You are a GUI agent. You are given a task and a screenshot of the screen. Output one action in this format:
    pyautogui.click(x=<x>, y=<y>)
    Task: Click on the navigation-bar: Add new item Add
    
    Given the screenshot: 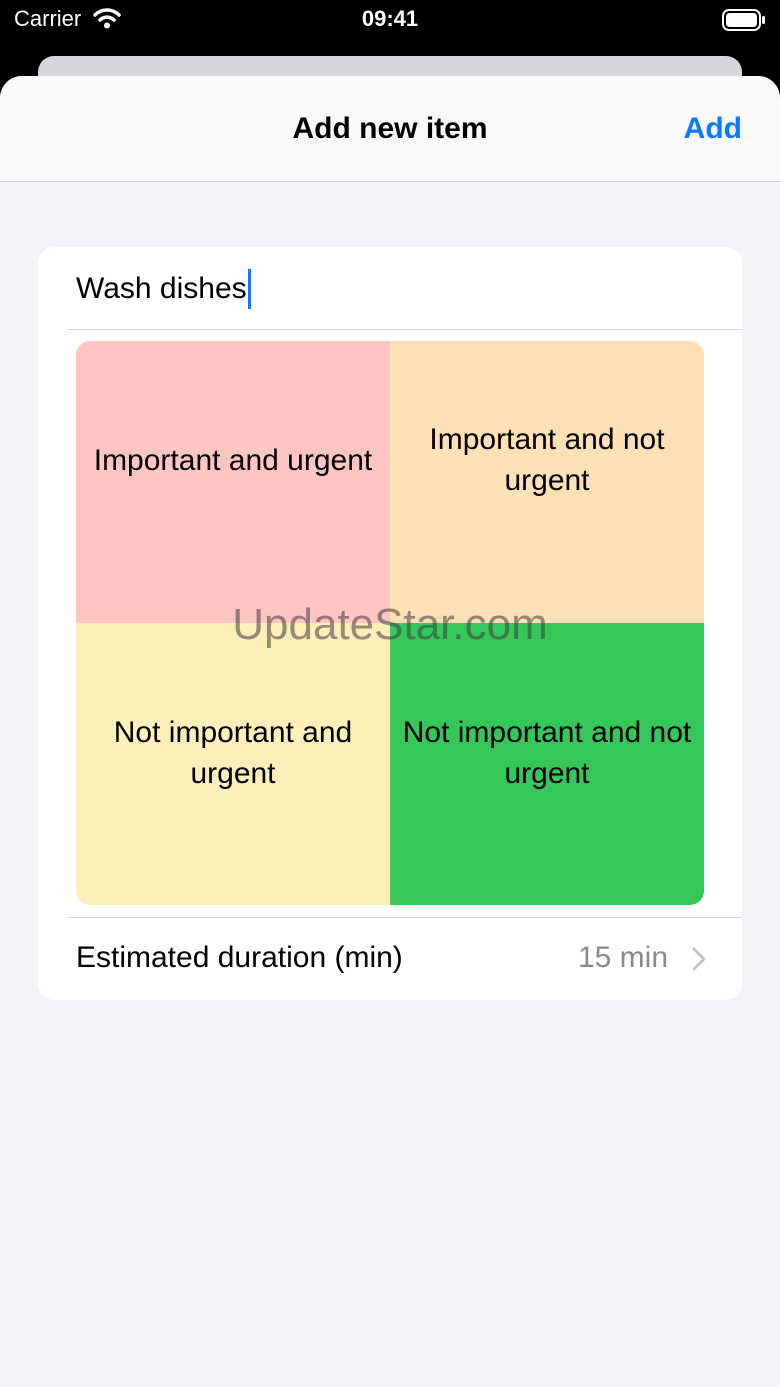 What is the action you would take?
    pyautogui.click(x=390, y=129)
    